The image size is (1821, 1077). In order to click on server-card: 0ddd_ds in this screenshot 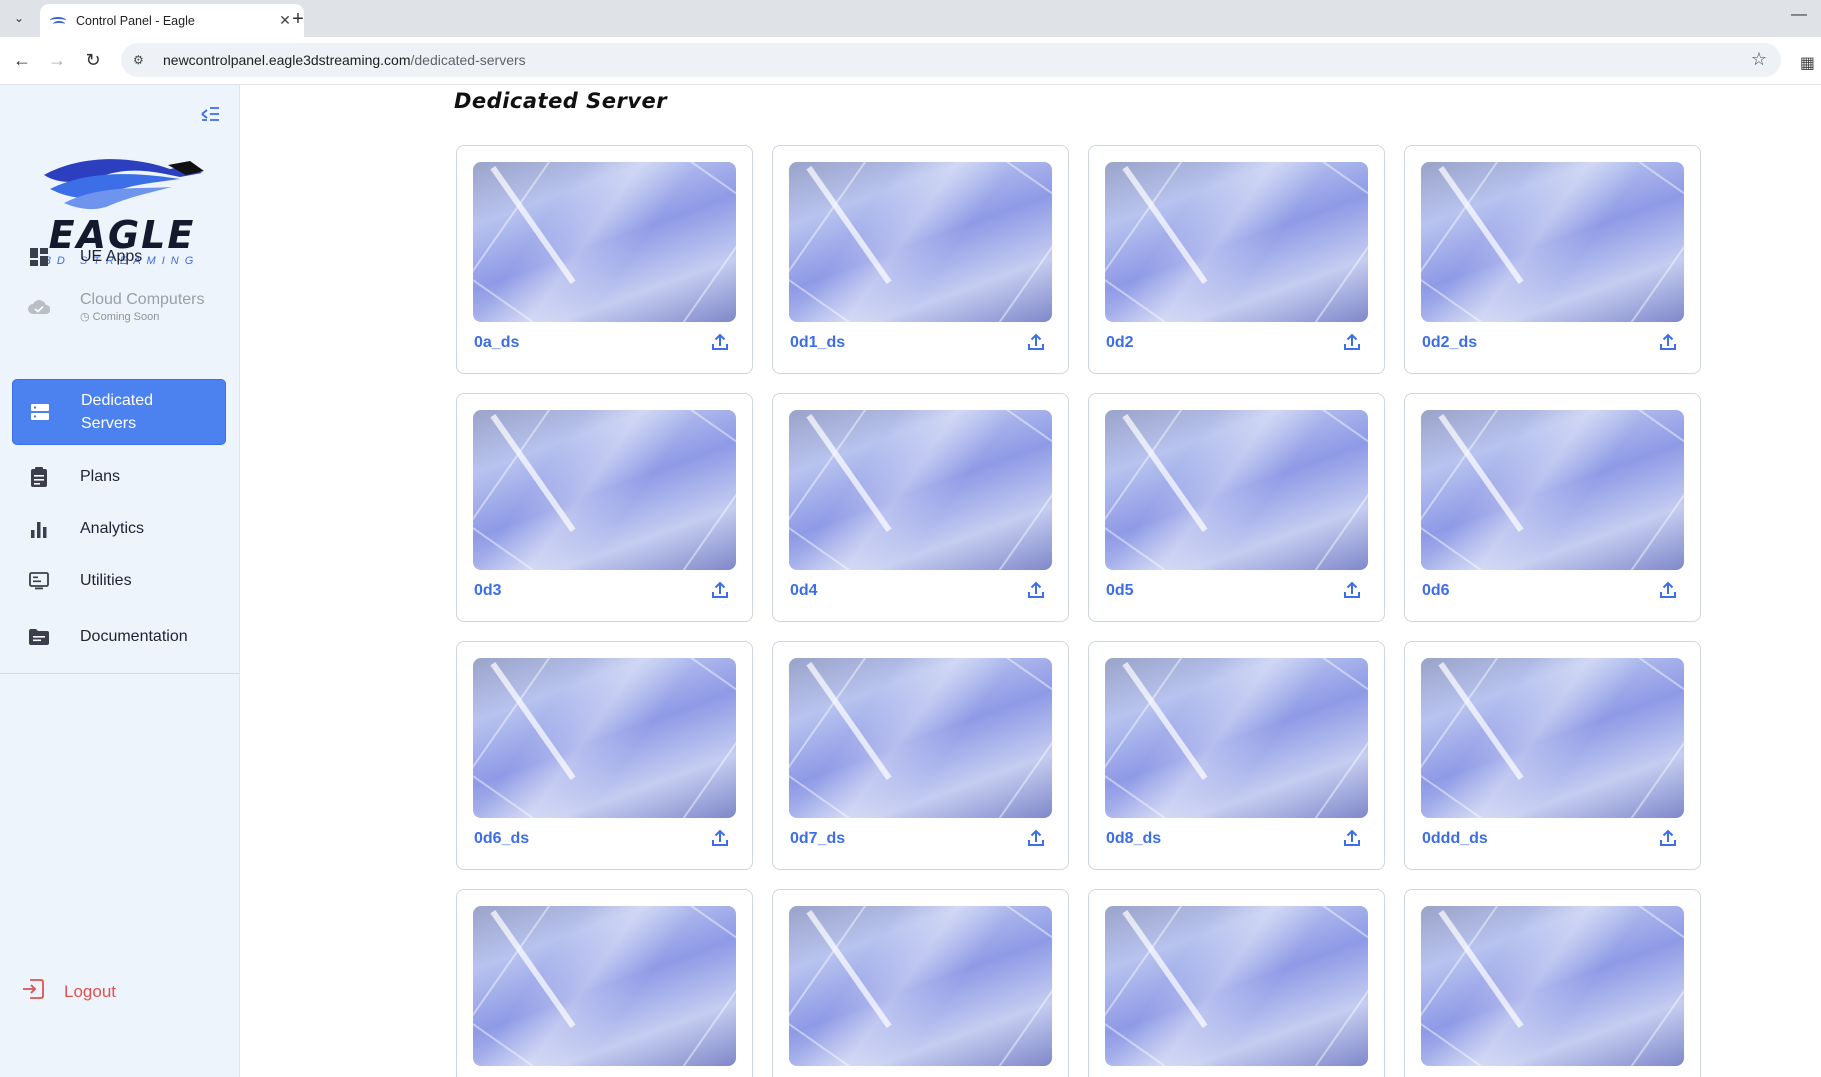, I will do `click(1552, 755)`.